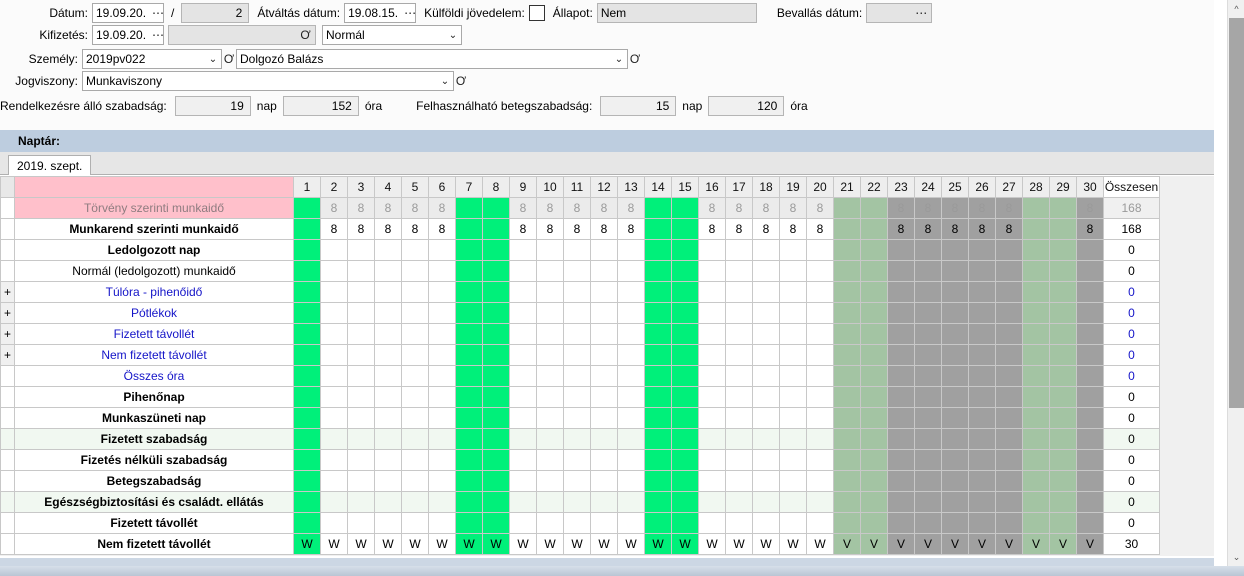 The image size is (1244, 576). Describe the element at coordinates (128, 13) in the screenshot. I see `datum-field: 19.09.20. ⋯` at that location.